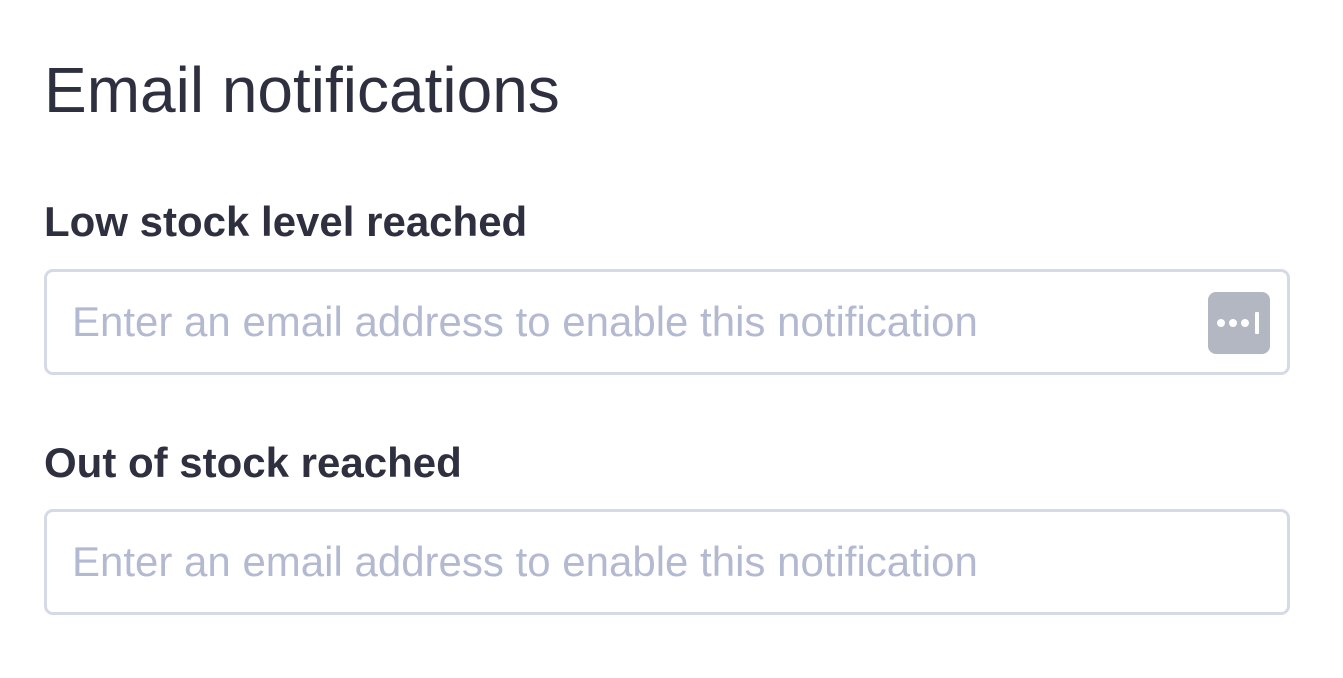 The height and width of the screenshot is (678, 1343). Describe the element at coordinates (1239, 323) in the screenshot. I see `password-manager-icon` at that location.